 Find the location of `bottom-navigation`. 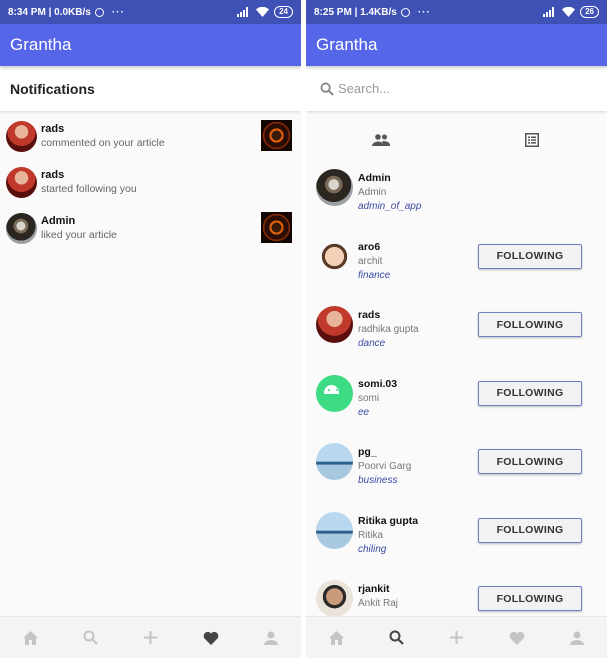

bottom-navigation is located at coordinates (456, 637).